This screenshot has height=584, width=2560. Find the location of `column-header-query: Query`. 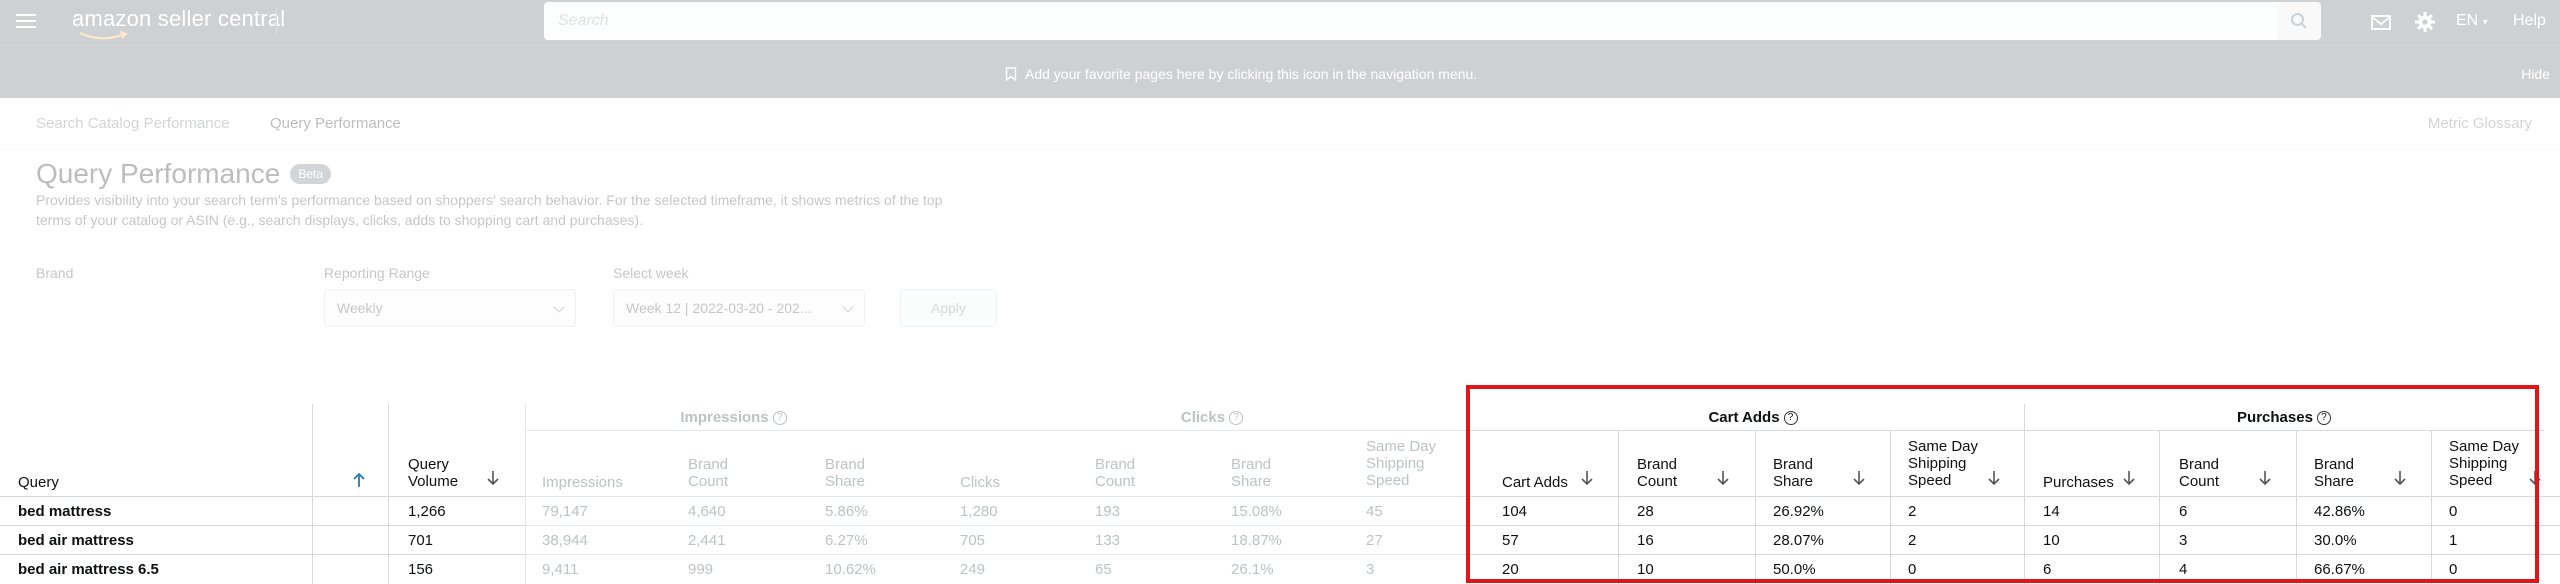

column-header-query: Query is located at coordinates (38, 482).